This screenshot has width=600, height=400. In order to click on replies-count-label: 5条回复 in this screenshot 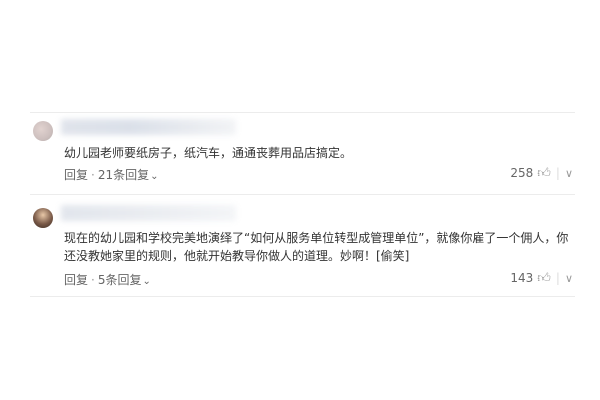, I will do `click(119, 280)`.